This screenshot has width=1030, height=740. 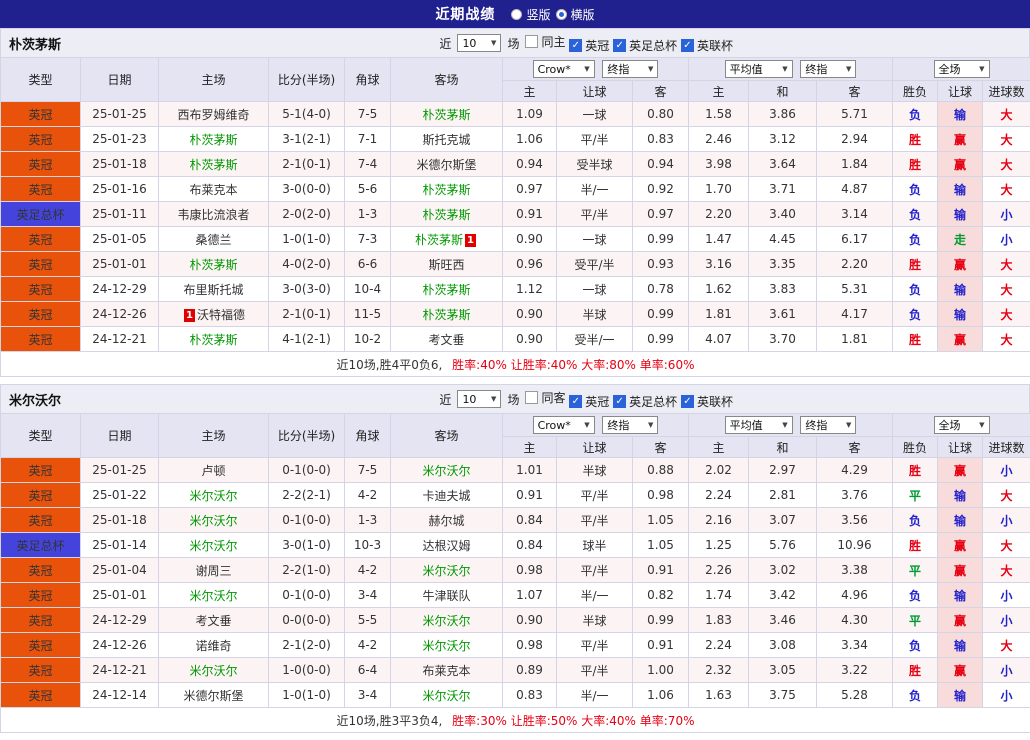 What do you see at coordinates (661, 339) in the screenshot?
I see `ah-away-odds-cell: 0.99` at bounding box center [661, 339].